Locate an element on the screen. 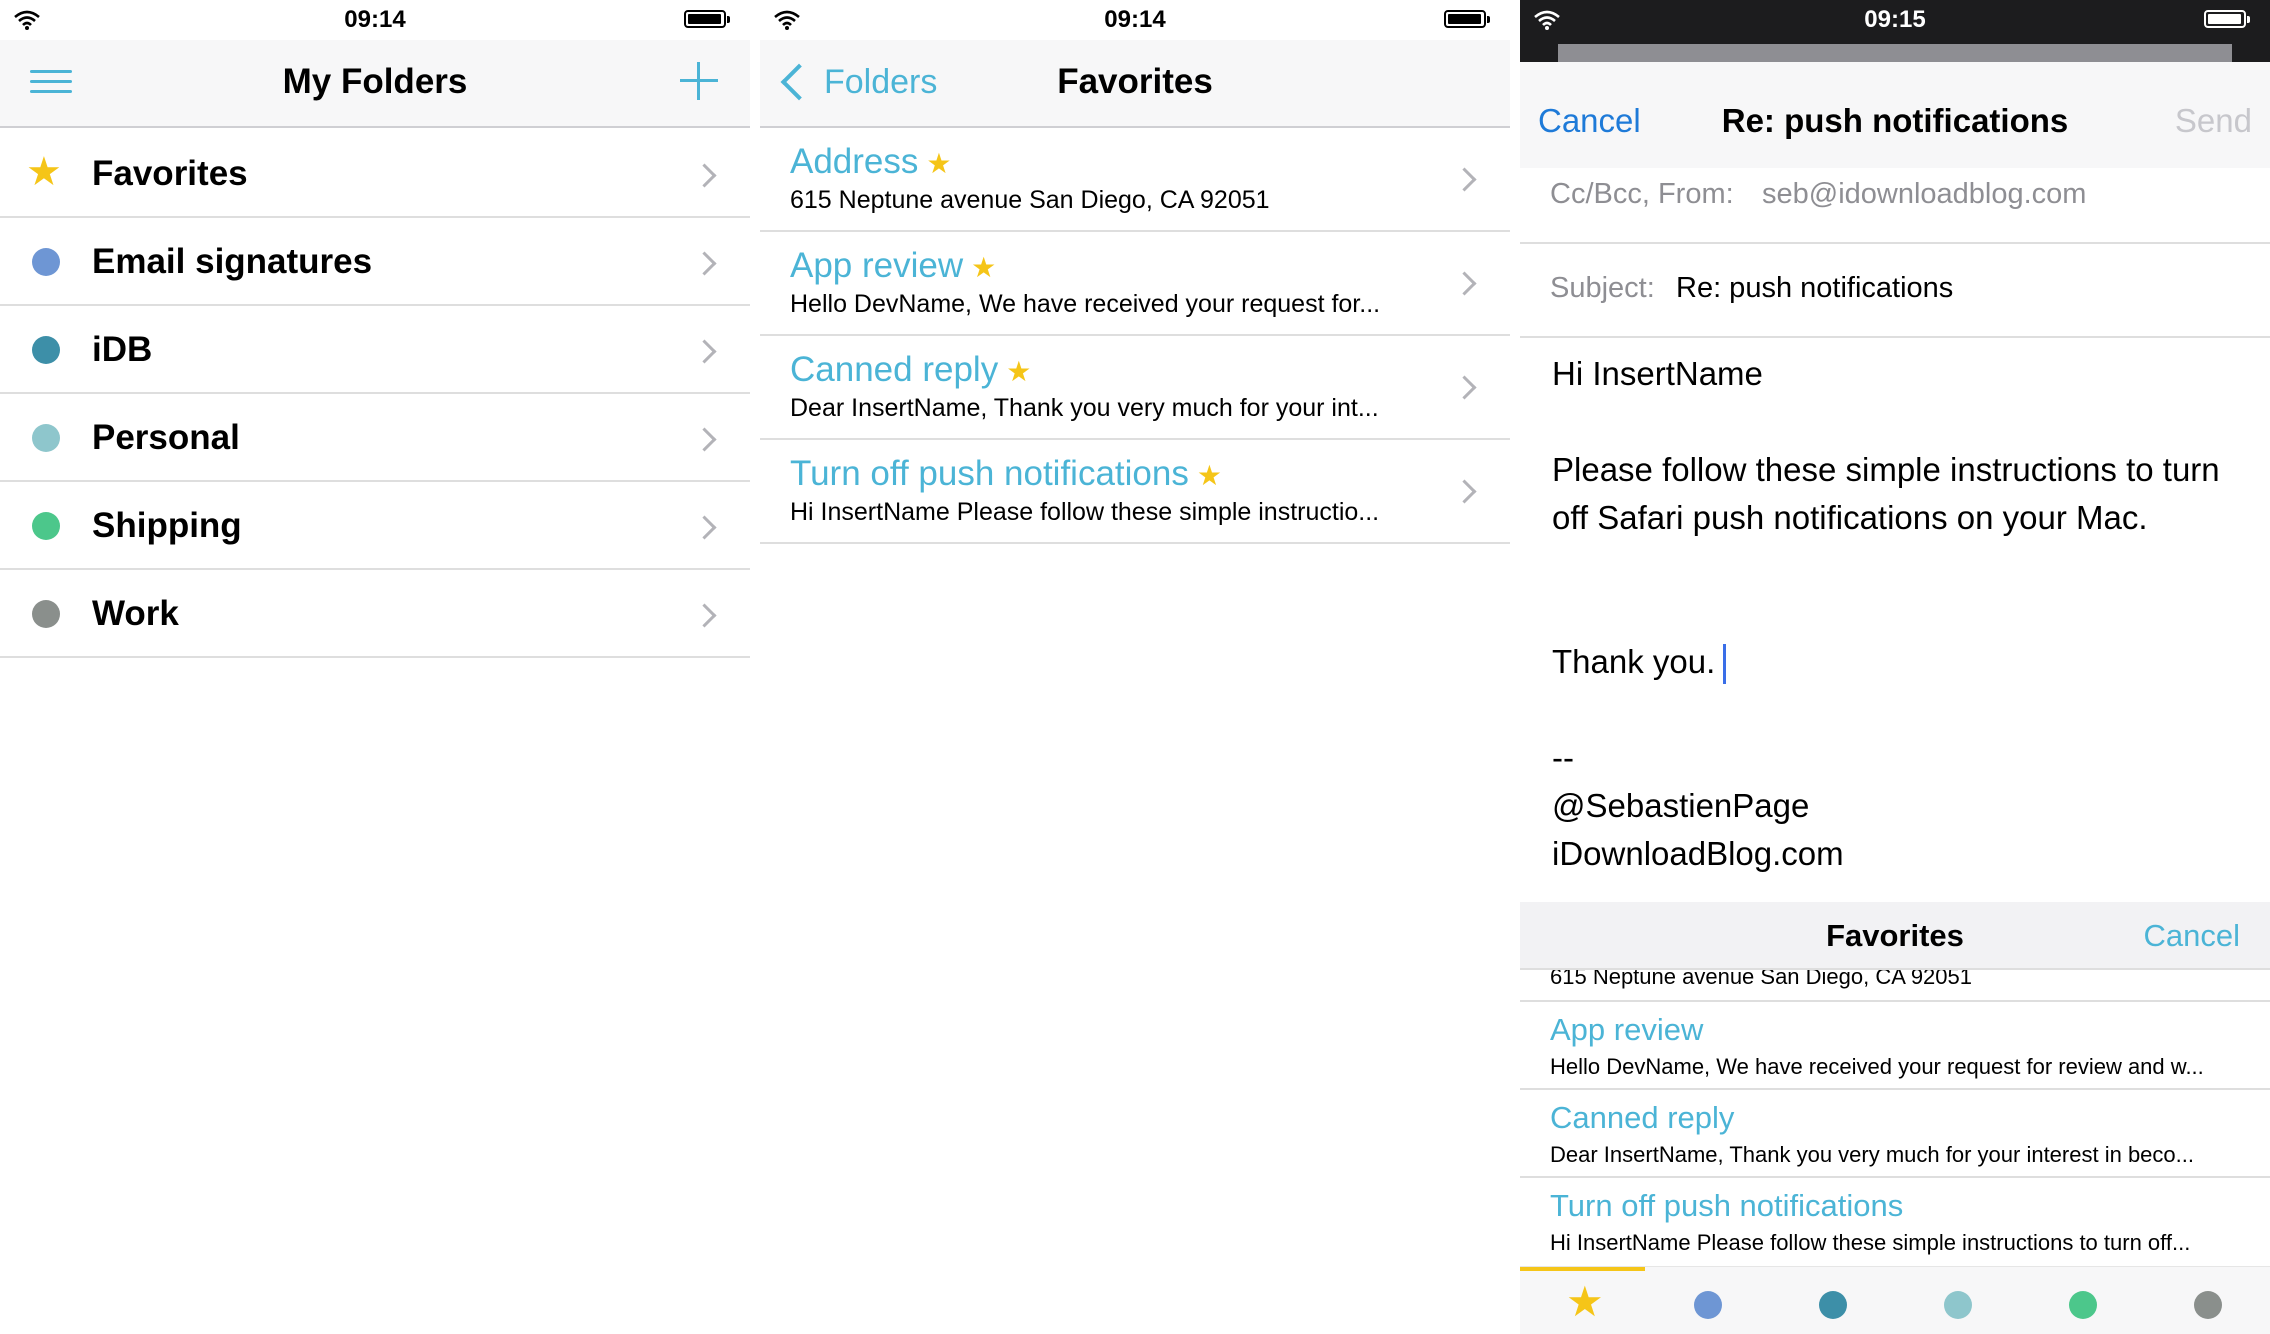 This screenshot has width=2270, height=1334. folder-row-email-signatures: Email signatures is located at coordinates (375, 262).